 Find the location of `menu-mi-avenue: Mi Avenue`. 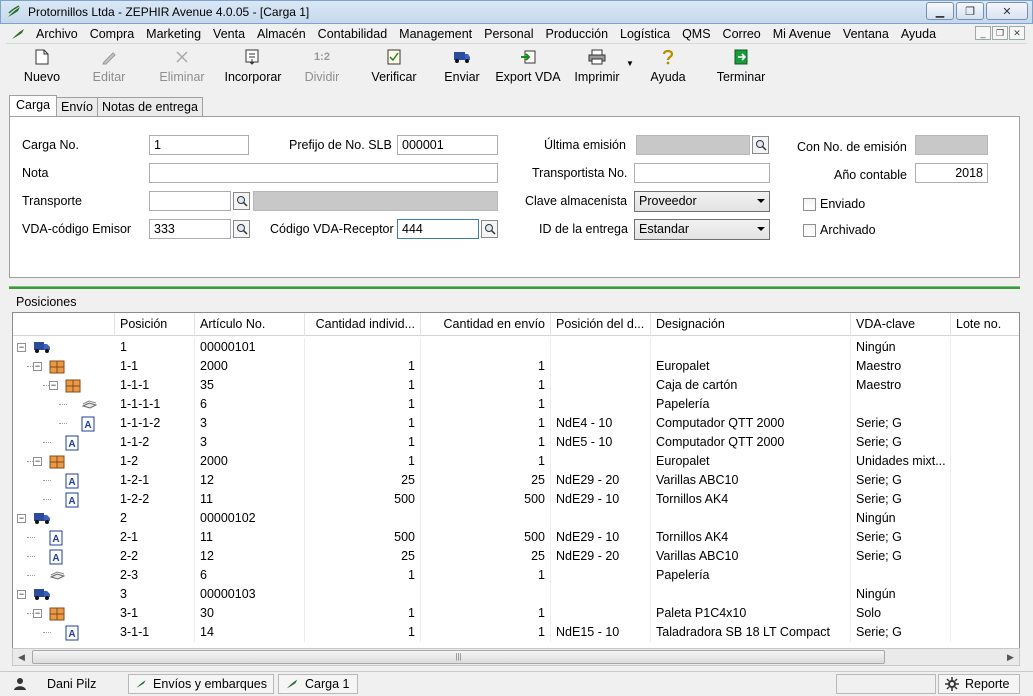

menu-mi-avenue: Mi Avenue is located at coordinates (802, 34).